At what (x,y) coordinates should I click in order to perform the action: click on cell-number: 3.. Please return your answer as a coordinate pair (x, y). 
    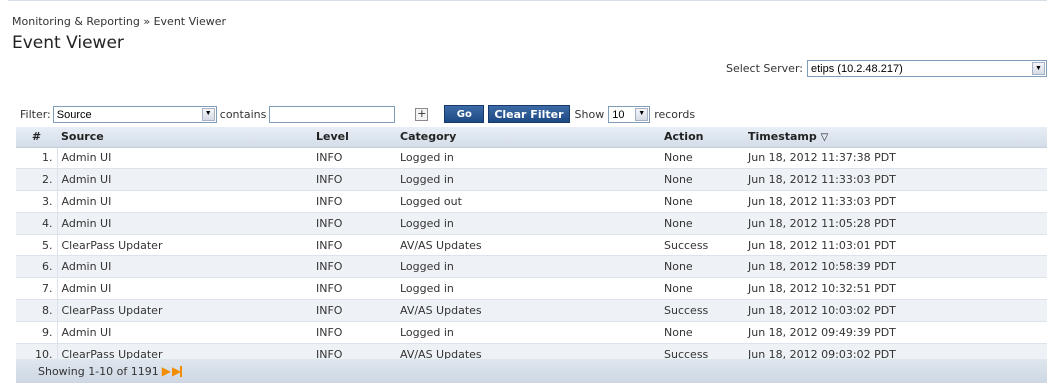
    Looking at the image, I should click on (37, 201).